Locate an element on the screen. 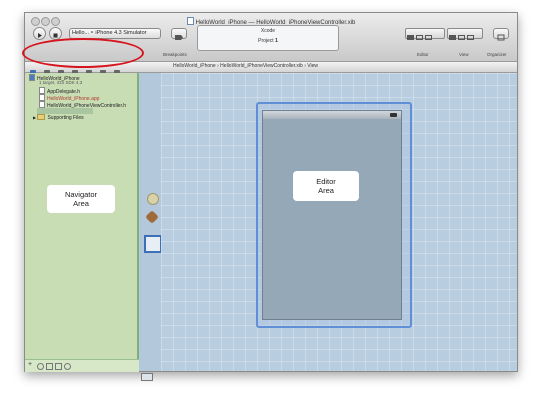 The image size is (540, 403). breadcrumb-item: View is located at coordinates (312, 66).